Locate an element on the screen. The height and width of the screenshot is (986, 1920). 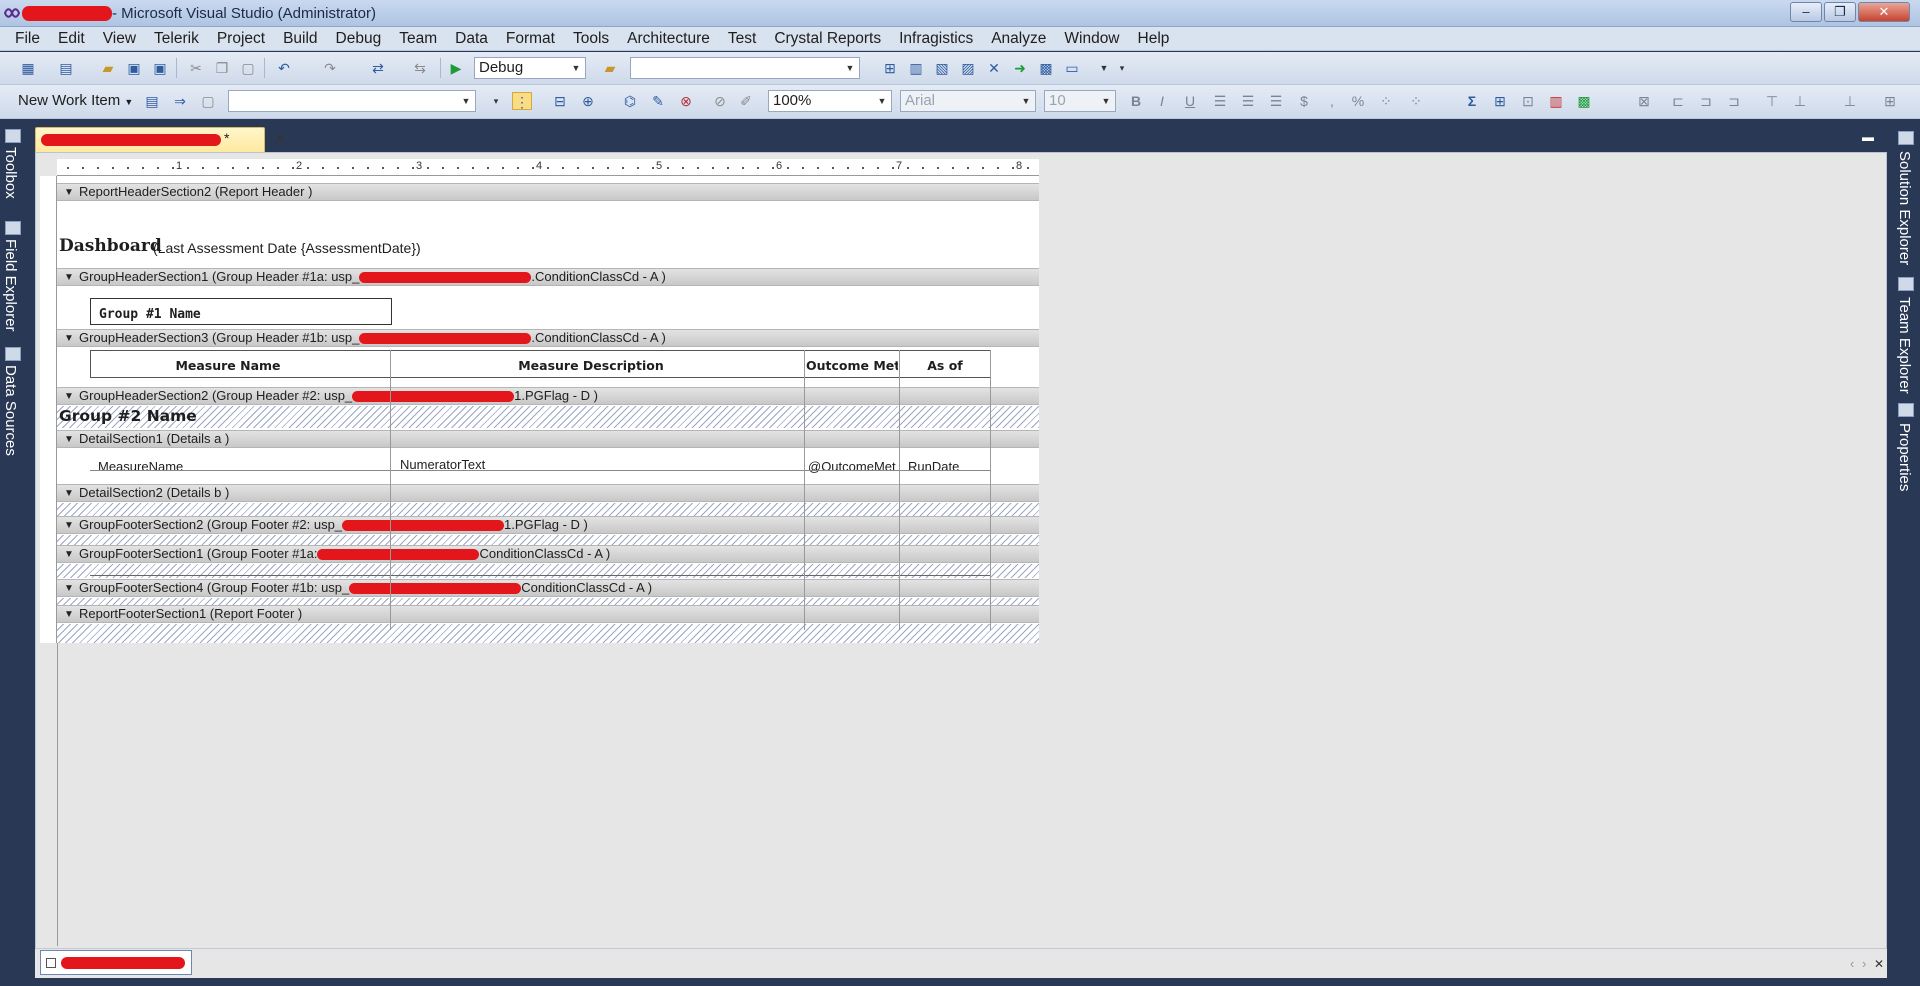
go-to-work-item-icon: ⇒ is located at coordinates (180, 101).